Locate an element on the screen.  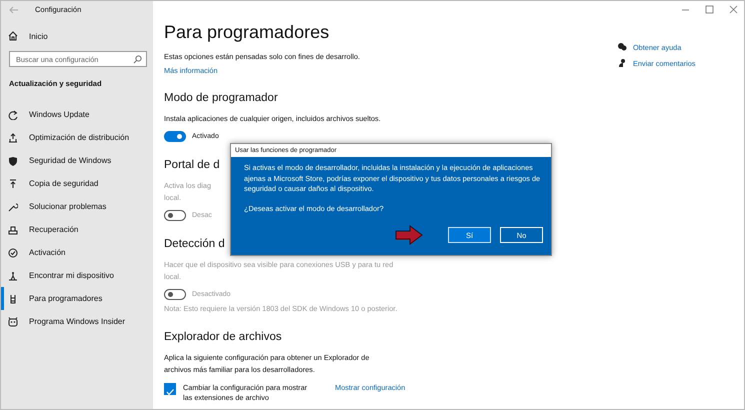
section-heading: Portal de d is located at coordinates (192, 165).